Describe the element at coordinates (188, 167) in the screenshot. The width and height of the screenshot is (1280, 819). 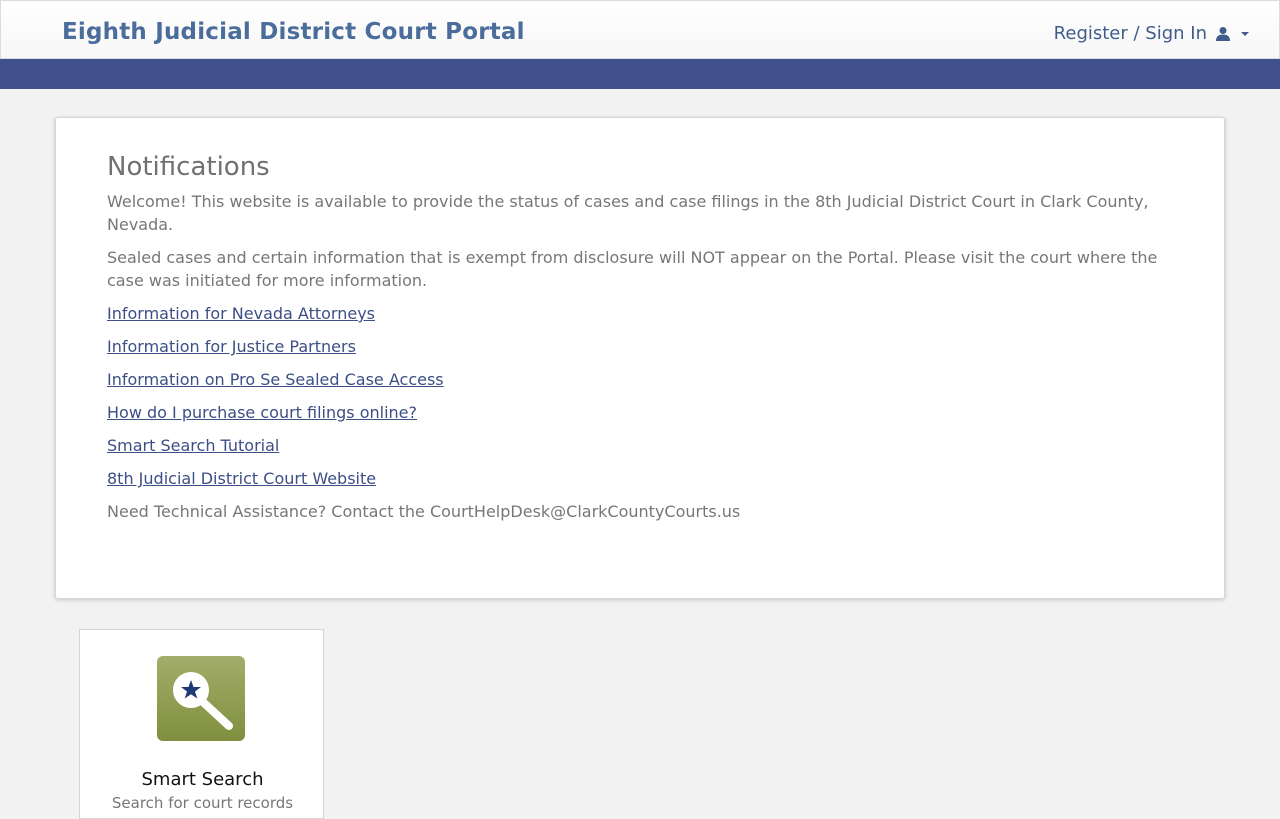
I see `notifications-title: Notifications` at that location.